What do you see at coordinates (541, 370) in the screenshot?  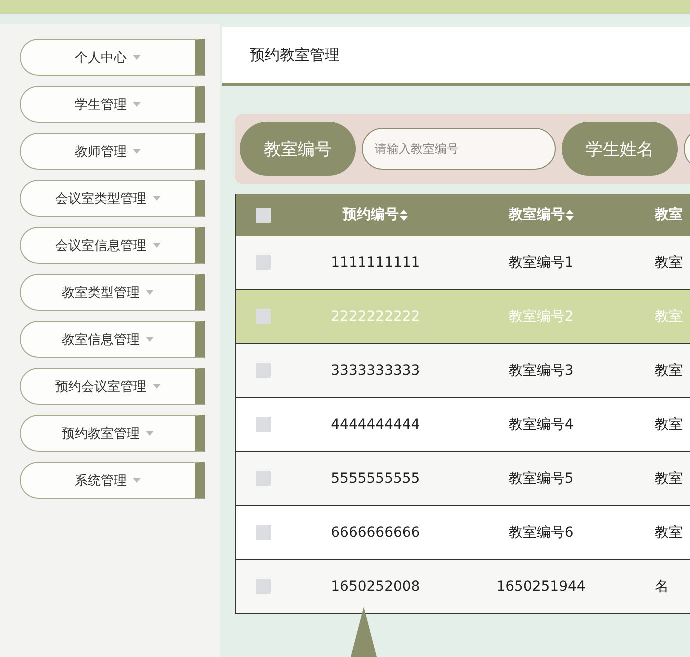 I see `table-cell: 教室编号3` at bounding box center [541, 370].